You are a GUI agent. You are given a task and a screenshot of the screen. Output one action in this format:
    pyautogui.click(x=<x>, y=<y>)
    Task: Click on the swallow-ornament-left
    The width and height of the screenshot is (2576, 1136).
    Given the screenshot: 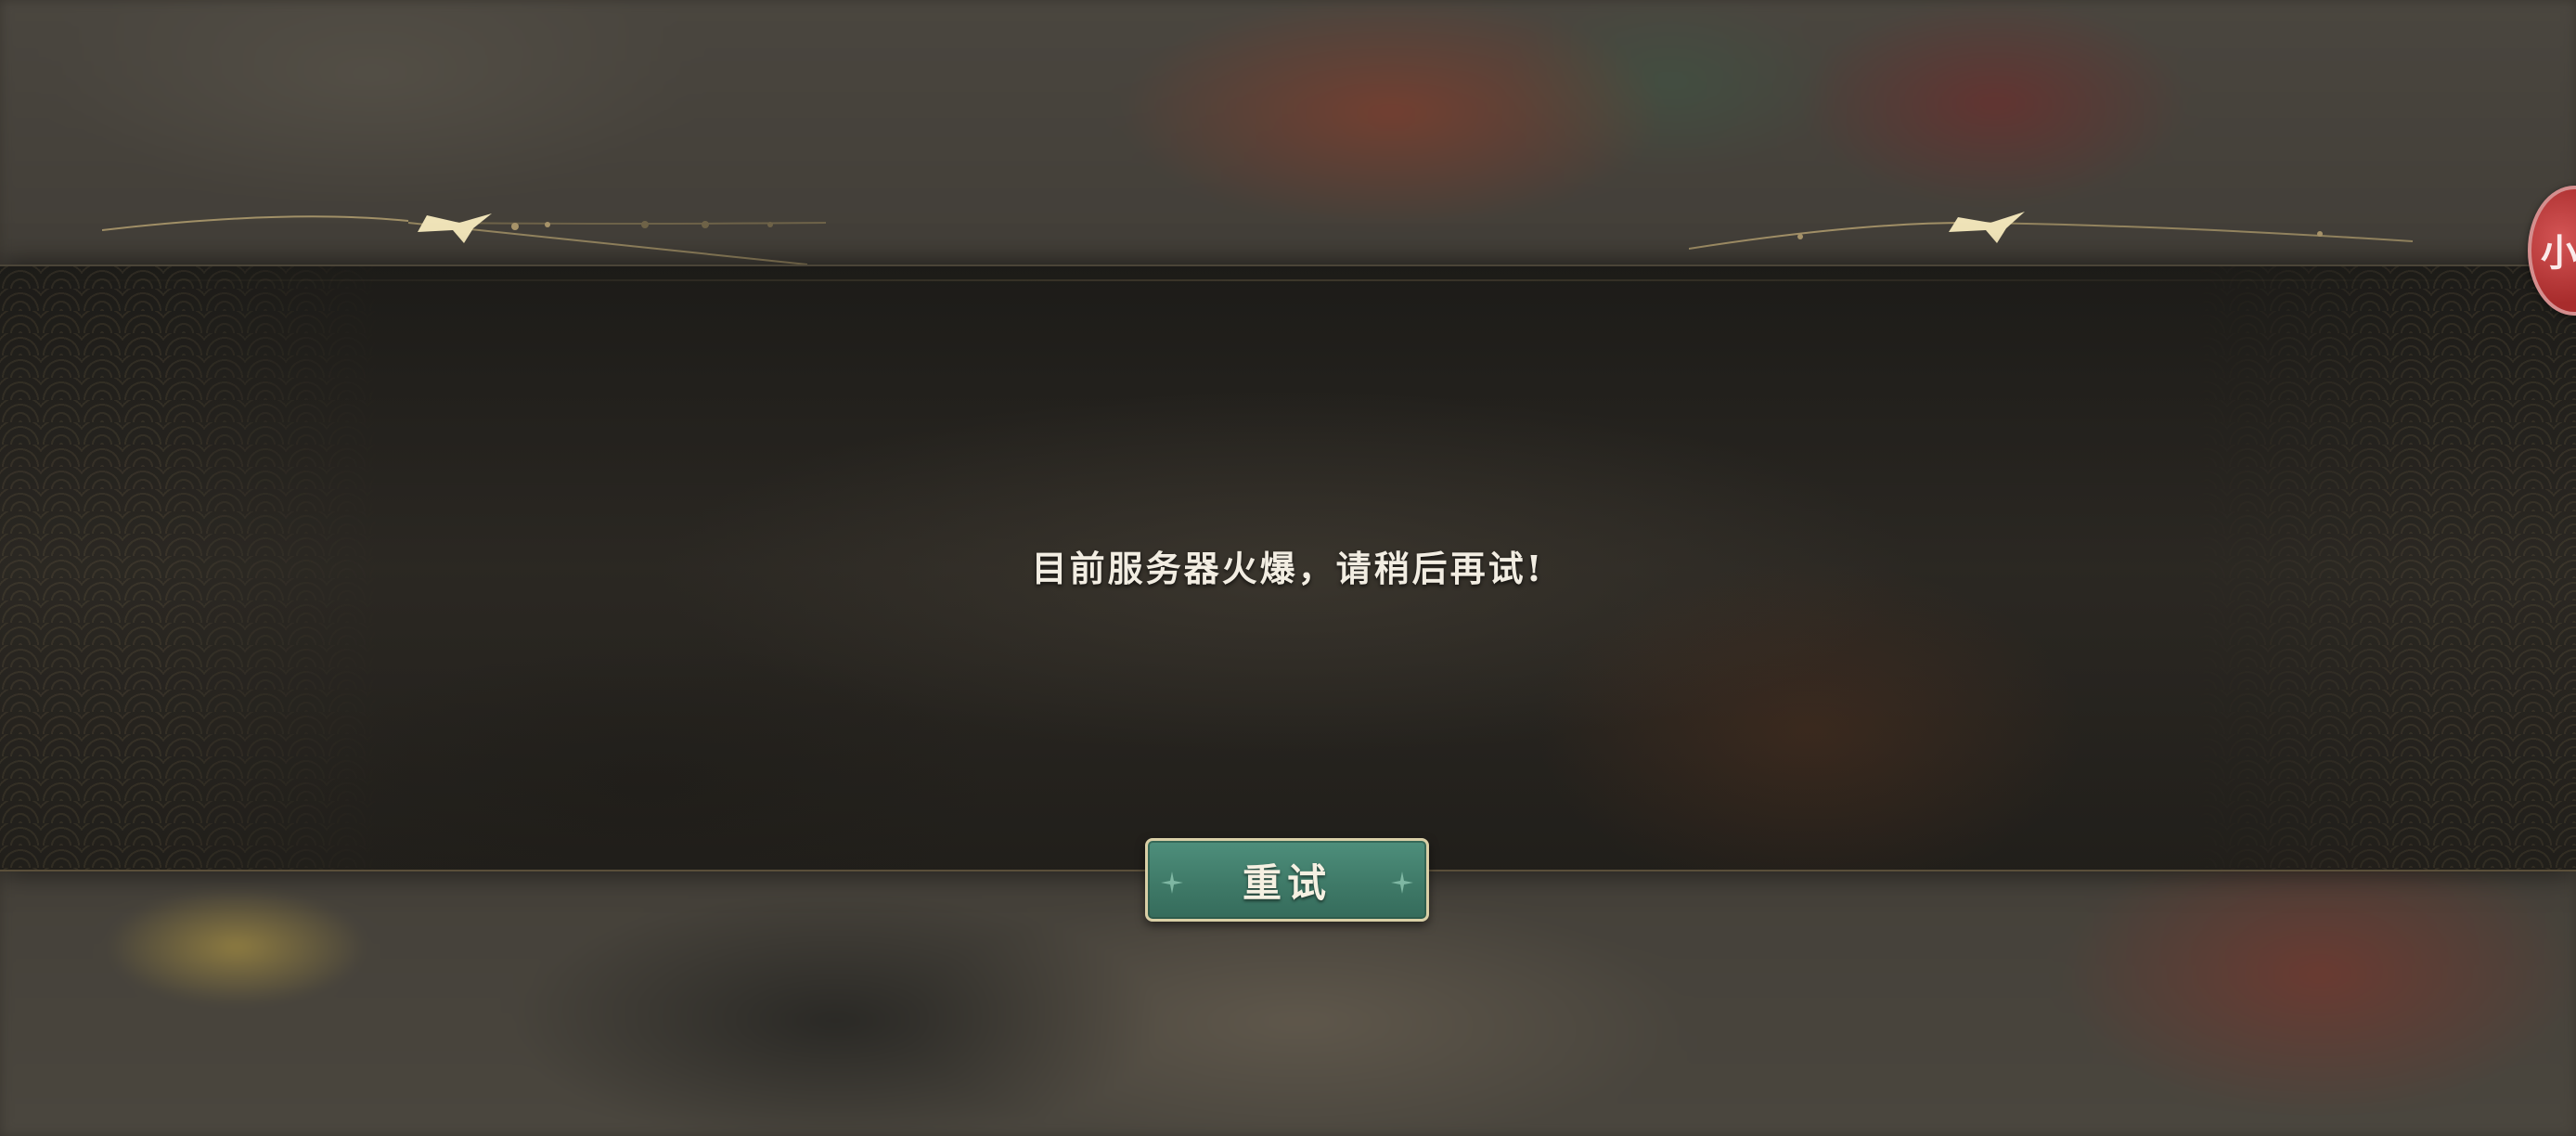 What is the action you would take?
    pyautogui.click(x=464, y=239)
    